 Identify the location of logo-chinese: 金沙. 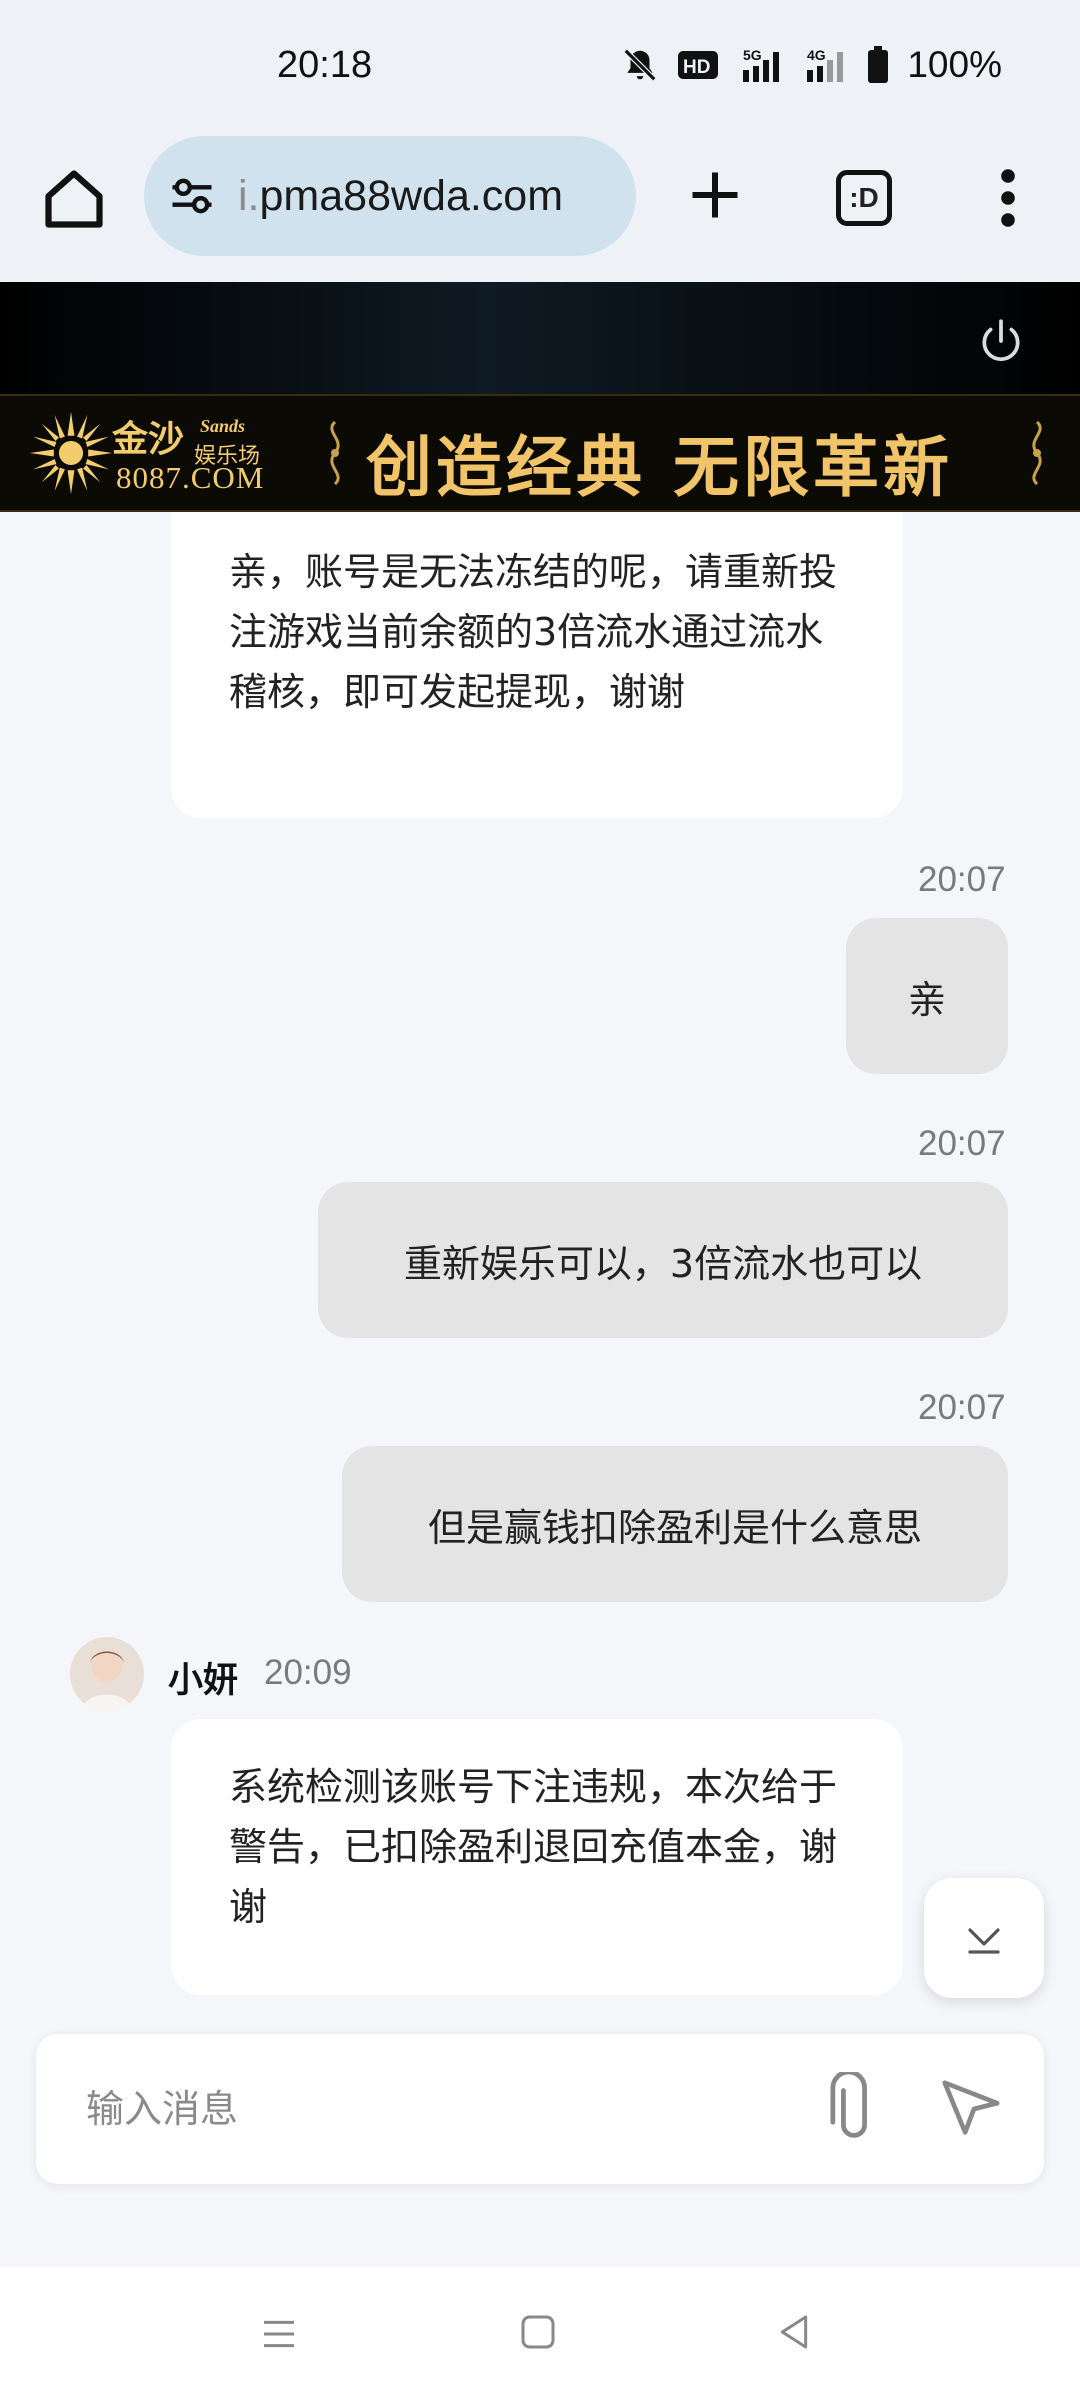
(148, 439).